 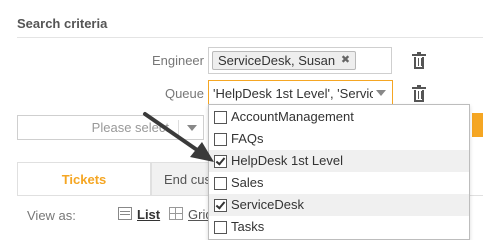 I want to click on search-button-edge, so click(x=477, y=125).